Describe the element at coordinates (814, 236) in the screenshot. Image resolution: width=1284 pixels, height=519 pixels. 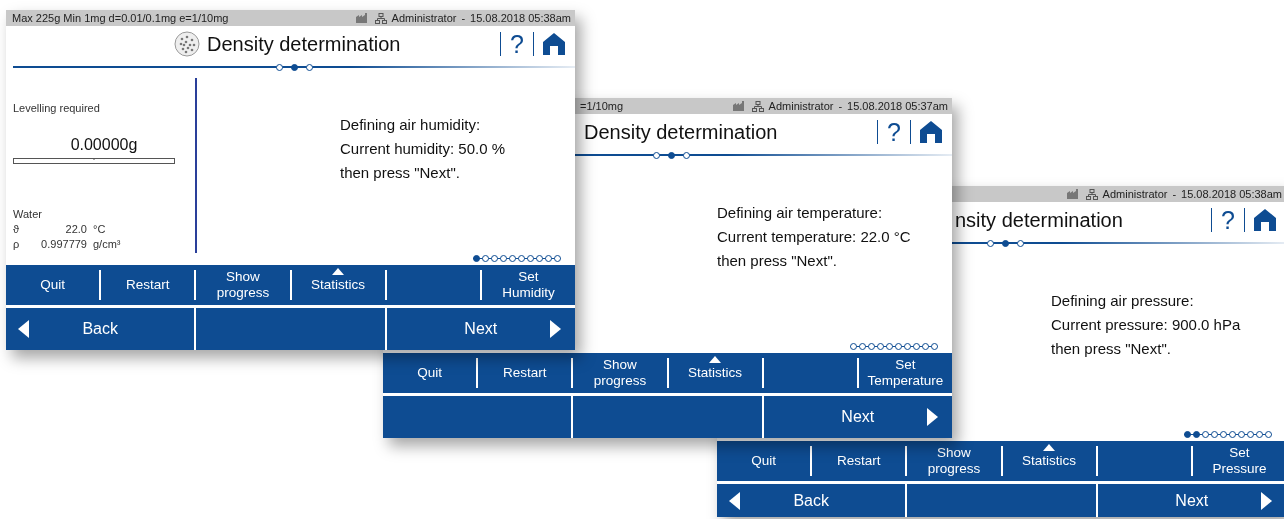
I see `instruction-text: Current temperature: 22.0 °C` at that location.